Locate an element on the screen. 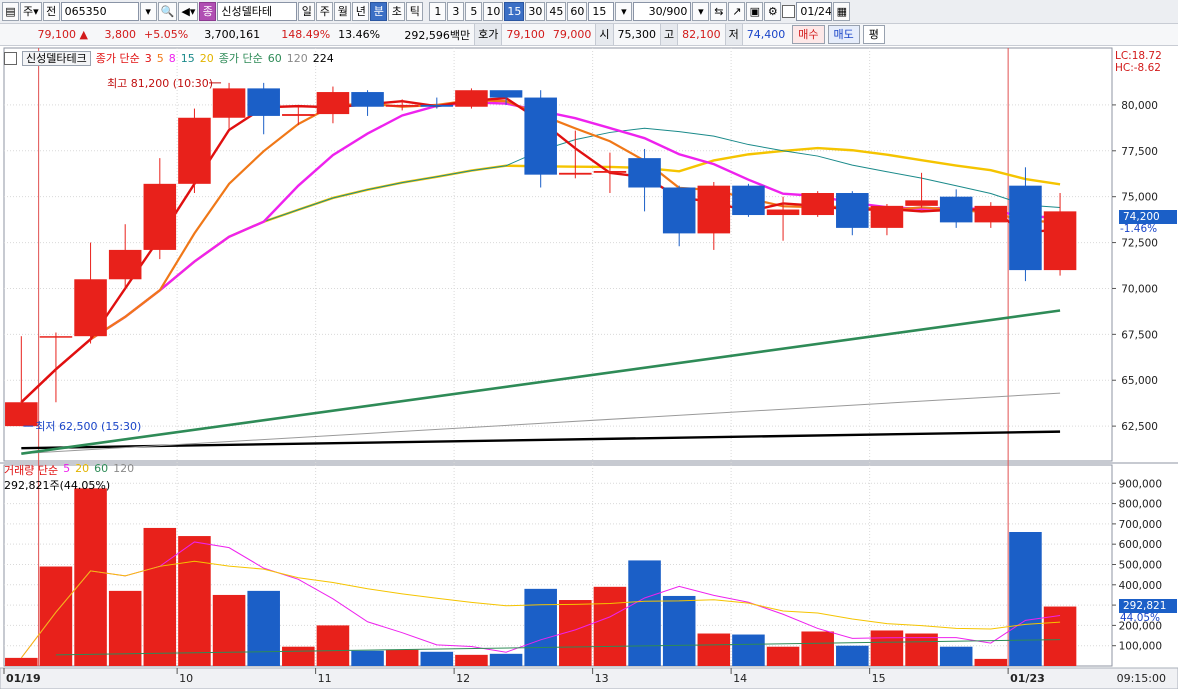 The image size is (1178, 689). gear-icon: ⚙ is located at coordinates (773, 11).